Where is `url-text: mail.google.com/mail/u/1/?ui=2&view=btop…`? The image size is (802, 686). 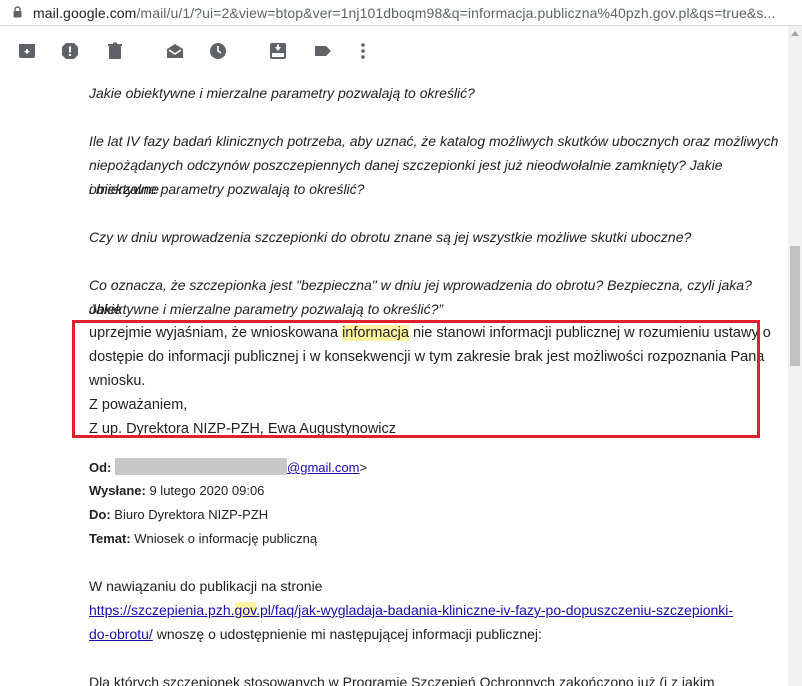
url-text: mail.google.com/mail/u/1/?ui=2&view=btop… is located at coordinates (413, 13).